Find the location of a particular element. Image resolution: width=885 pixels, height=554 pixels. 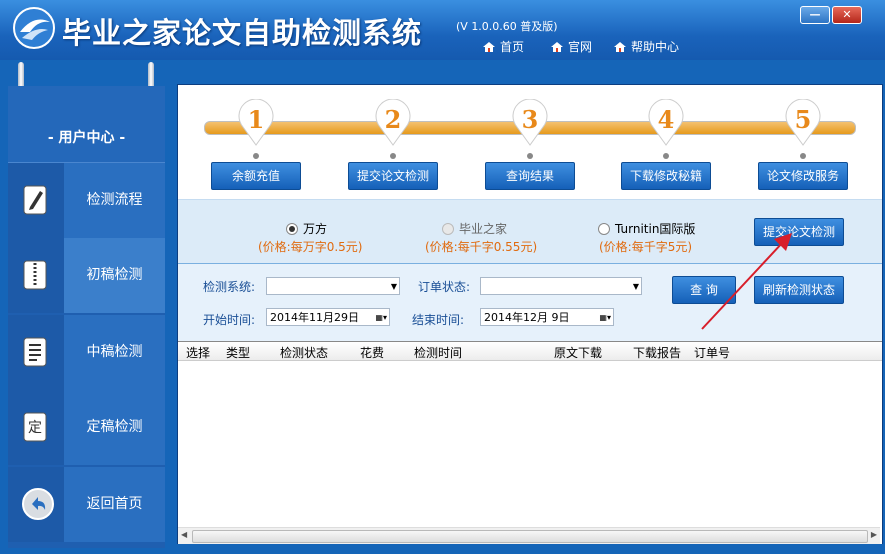

nav-official-link: 官网 is located at coordinates (571, 46).